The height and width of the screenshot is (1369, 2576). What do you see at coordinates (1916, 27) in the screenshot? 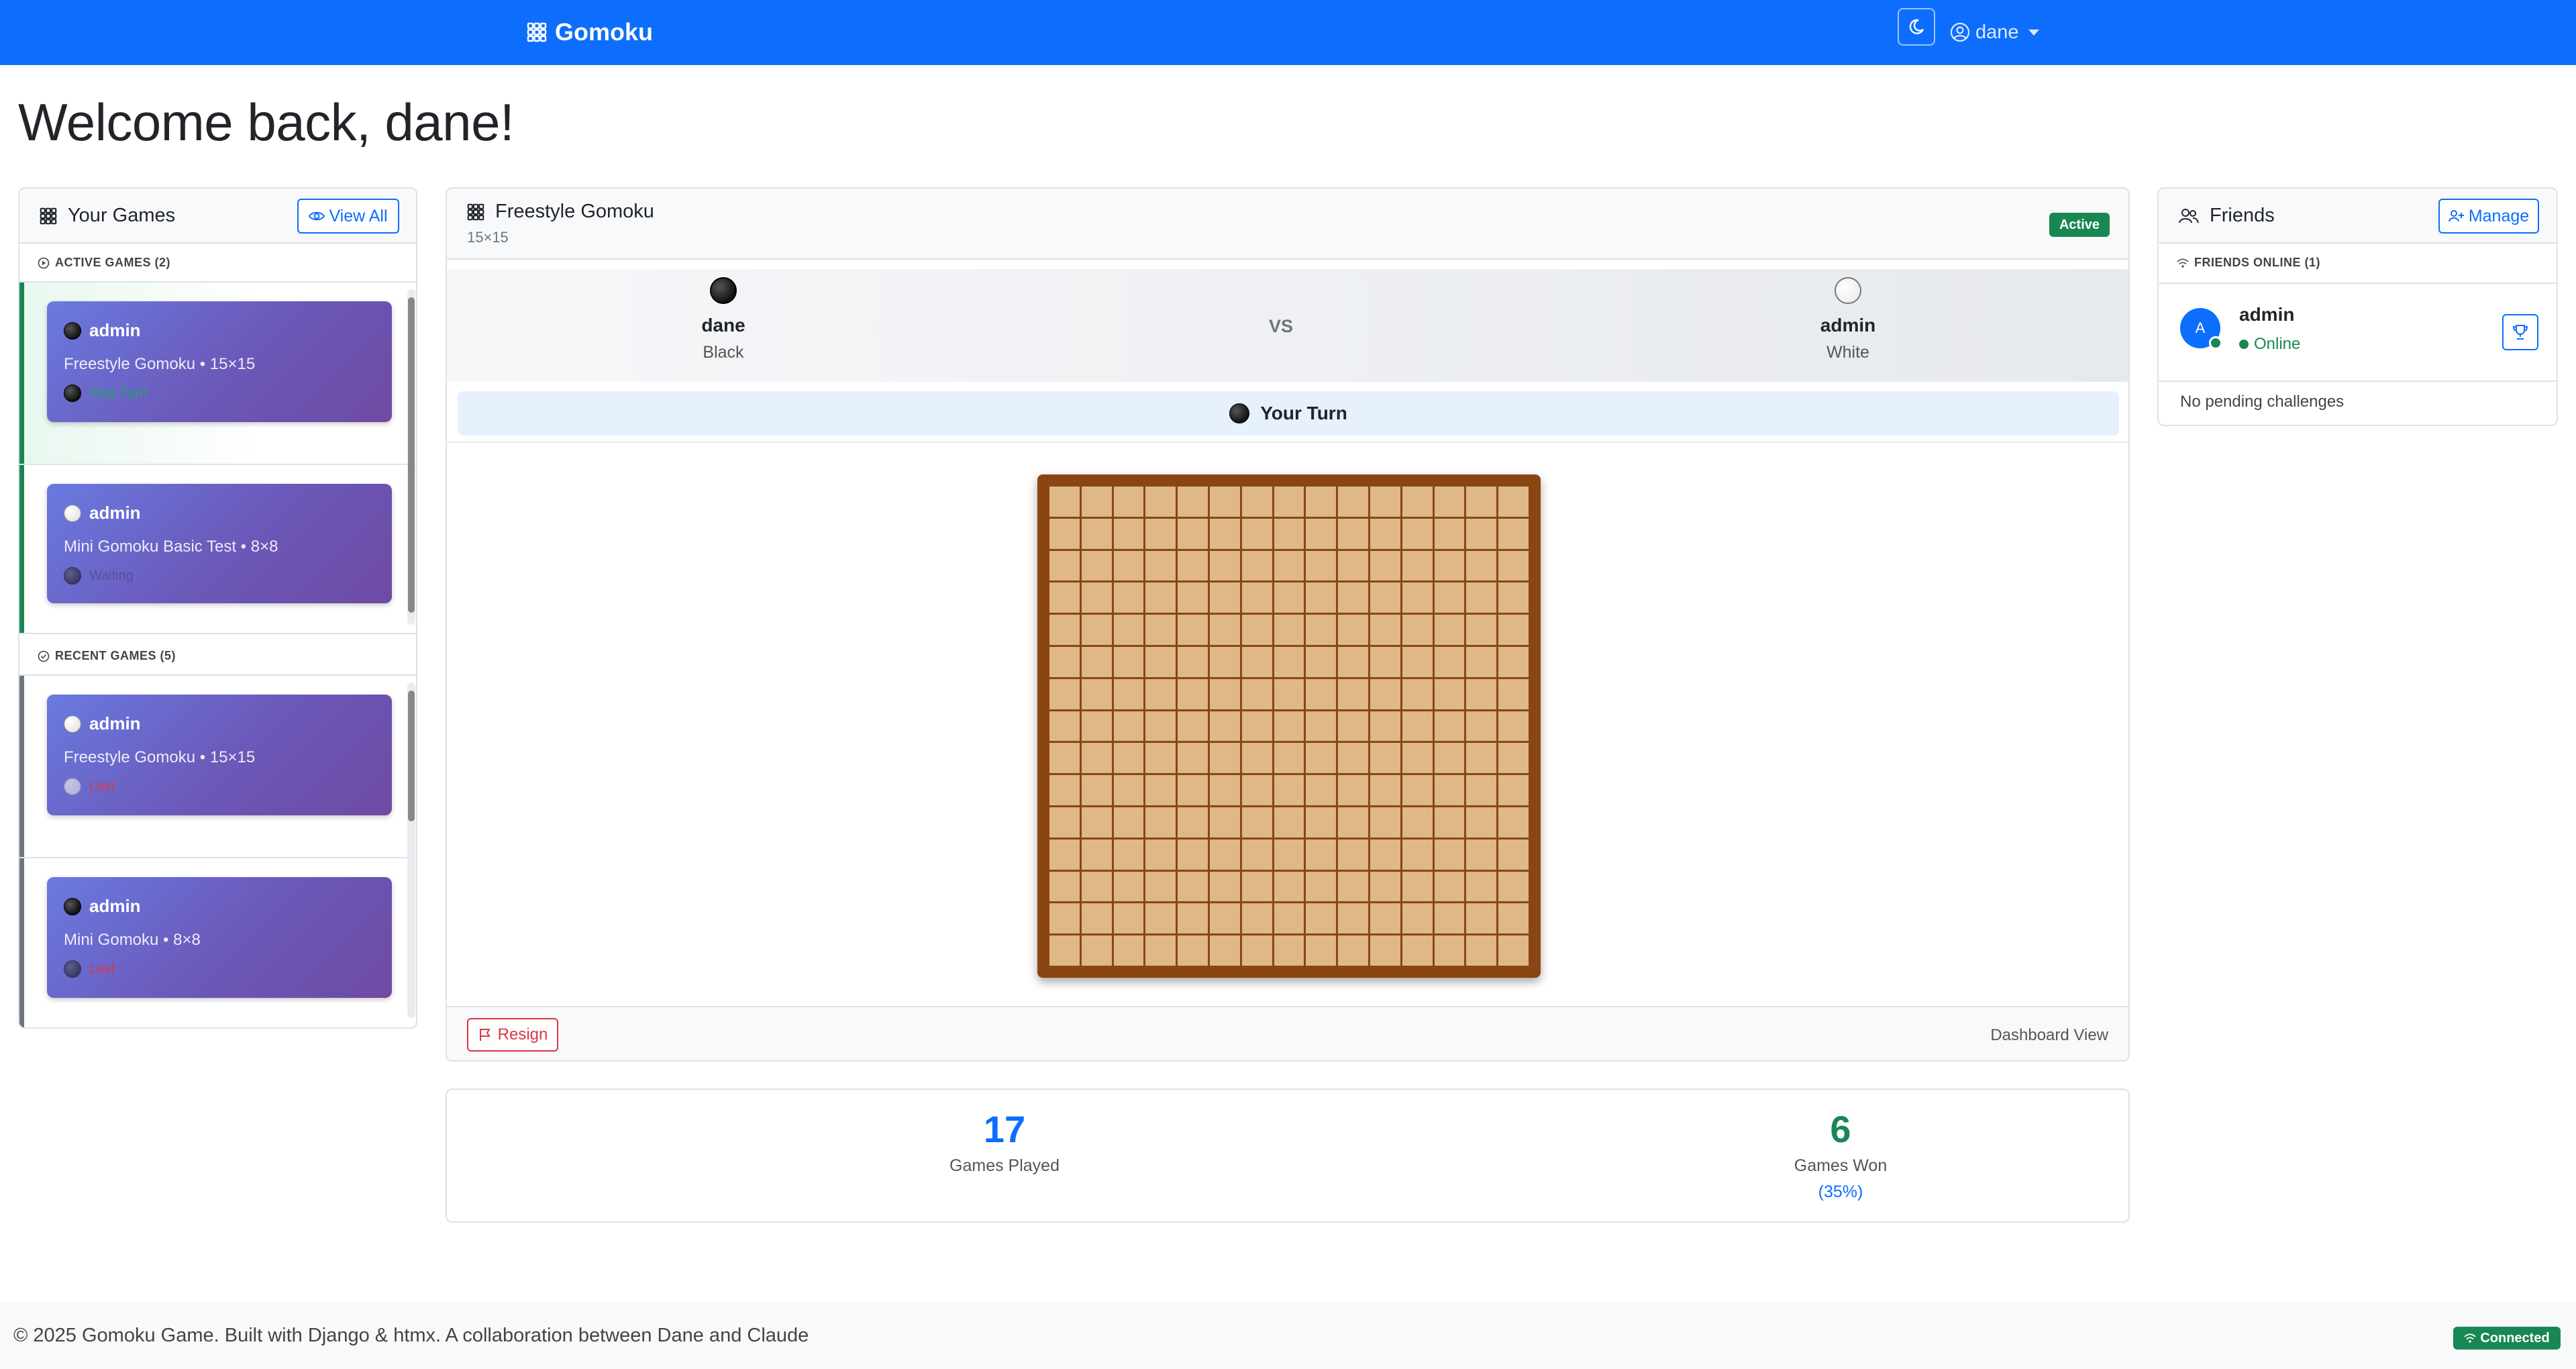
I see `theme-toggle-button` at bounding box center [1916, 27].